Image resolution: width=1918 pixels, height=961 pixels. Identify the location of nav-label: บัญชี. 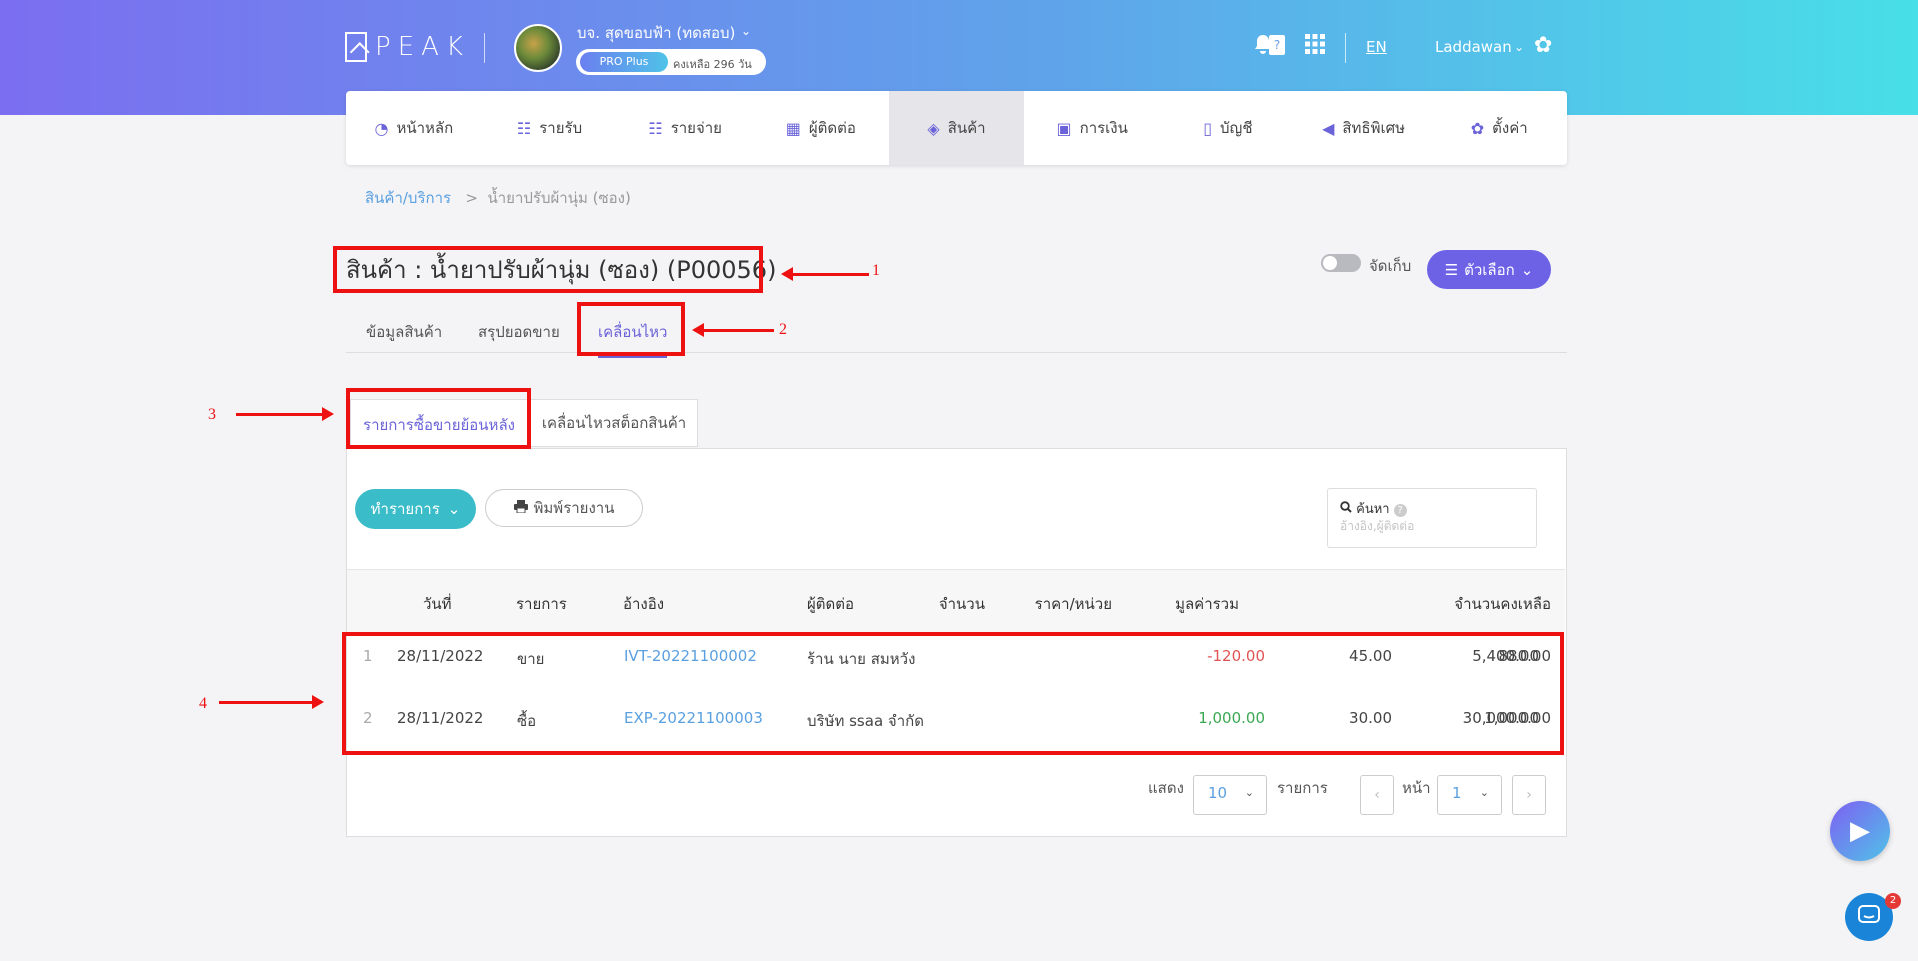
(1236, 128).